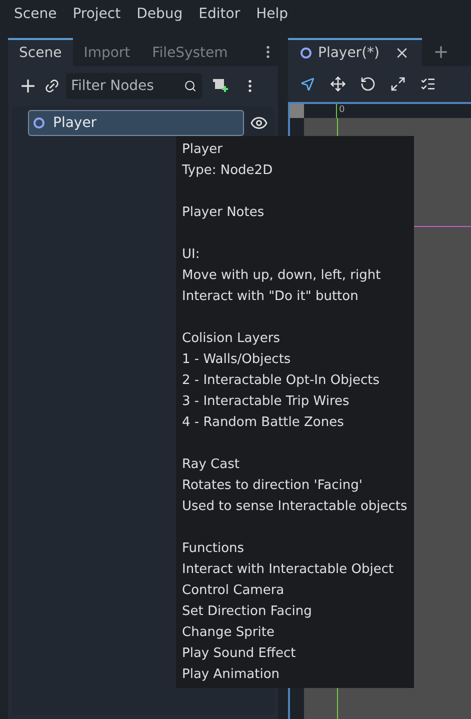 The width and height of the screenshot is (471, 719). I want to click on visibility-icon, so click(259, 123).